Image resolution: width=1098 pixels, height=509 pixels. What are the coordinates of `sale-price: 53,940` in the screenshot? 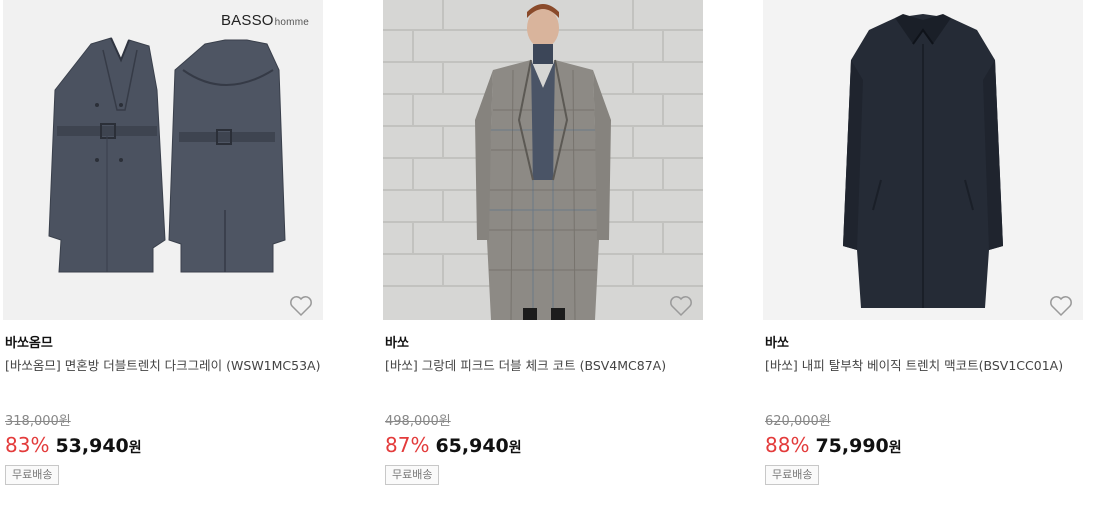 It's located at (92, 446).